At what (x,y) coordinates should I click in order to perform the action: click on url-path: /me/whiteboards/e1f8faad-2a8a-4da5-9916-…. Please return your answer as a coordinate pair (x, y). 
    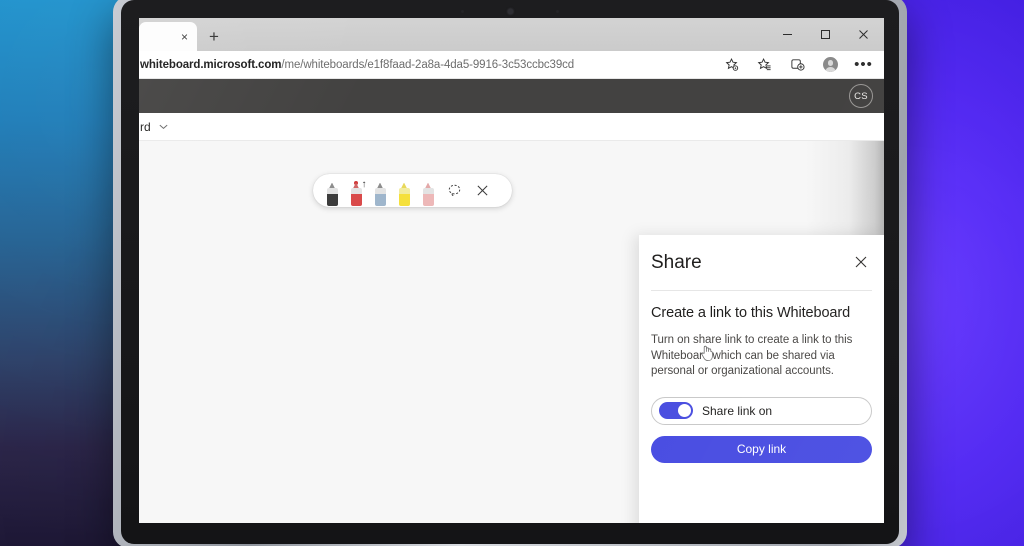
    Looking at the image, I should click on (428, 64).